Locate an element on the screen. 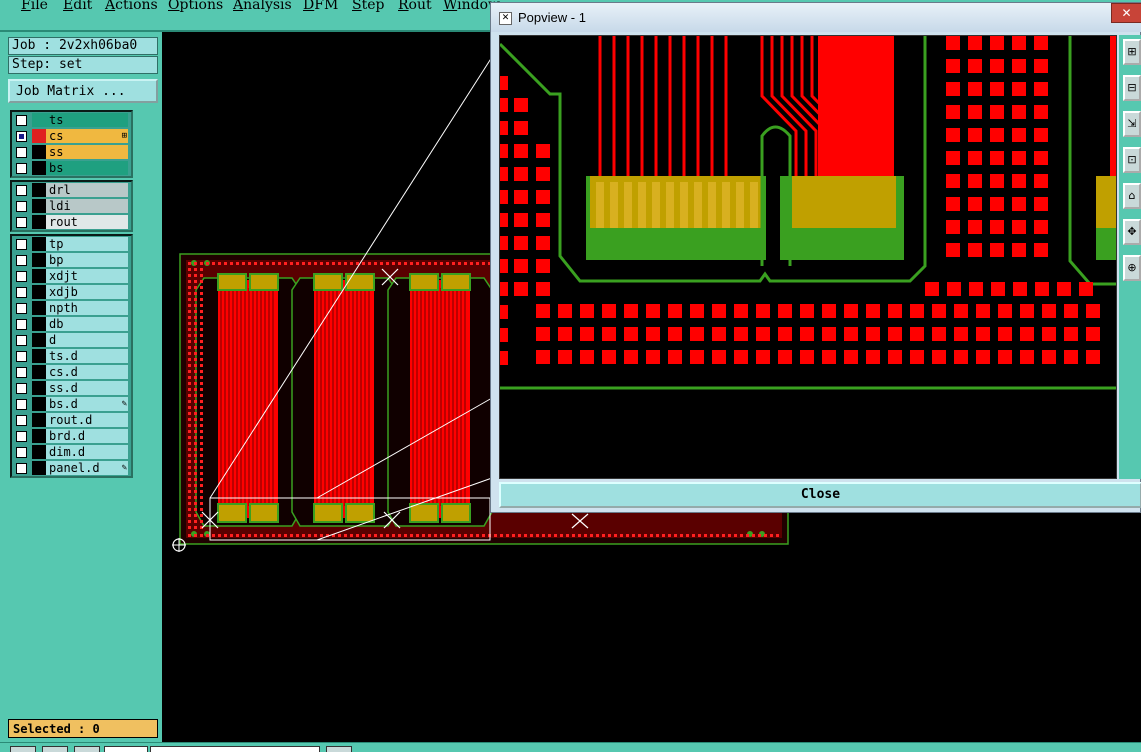 Image resolution: width=1141 pixels, height=752 pixels. menu-file: File is located at coordinates (34, 6).